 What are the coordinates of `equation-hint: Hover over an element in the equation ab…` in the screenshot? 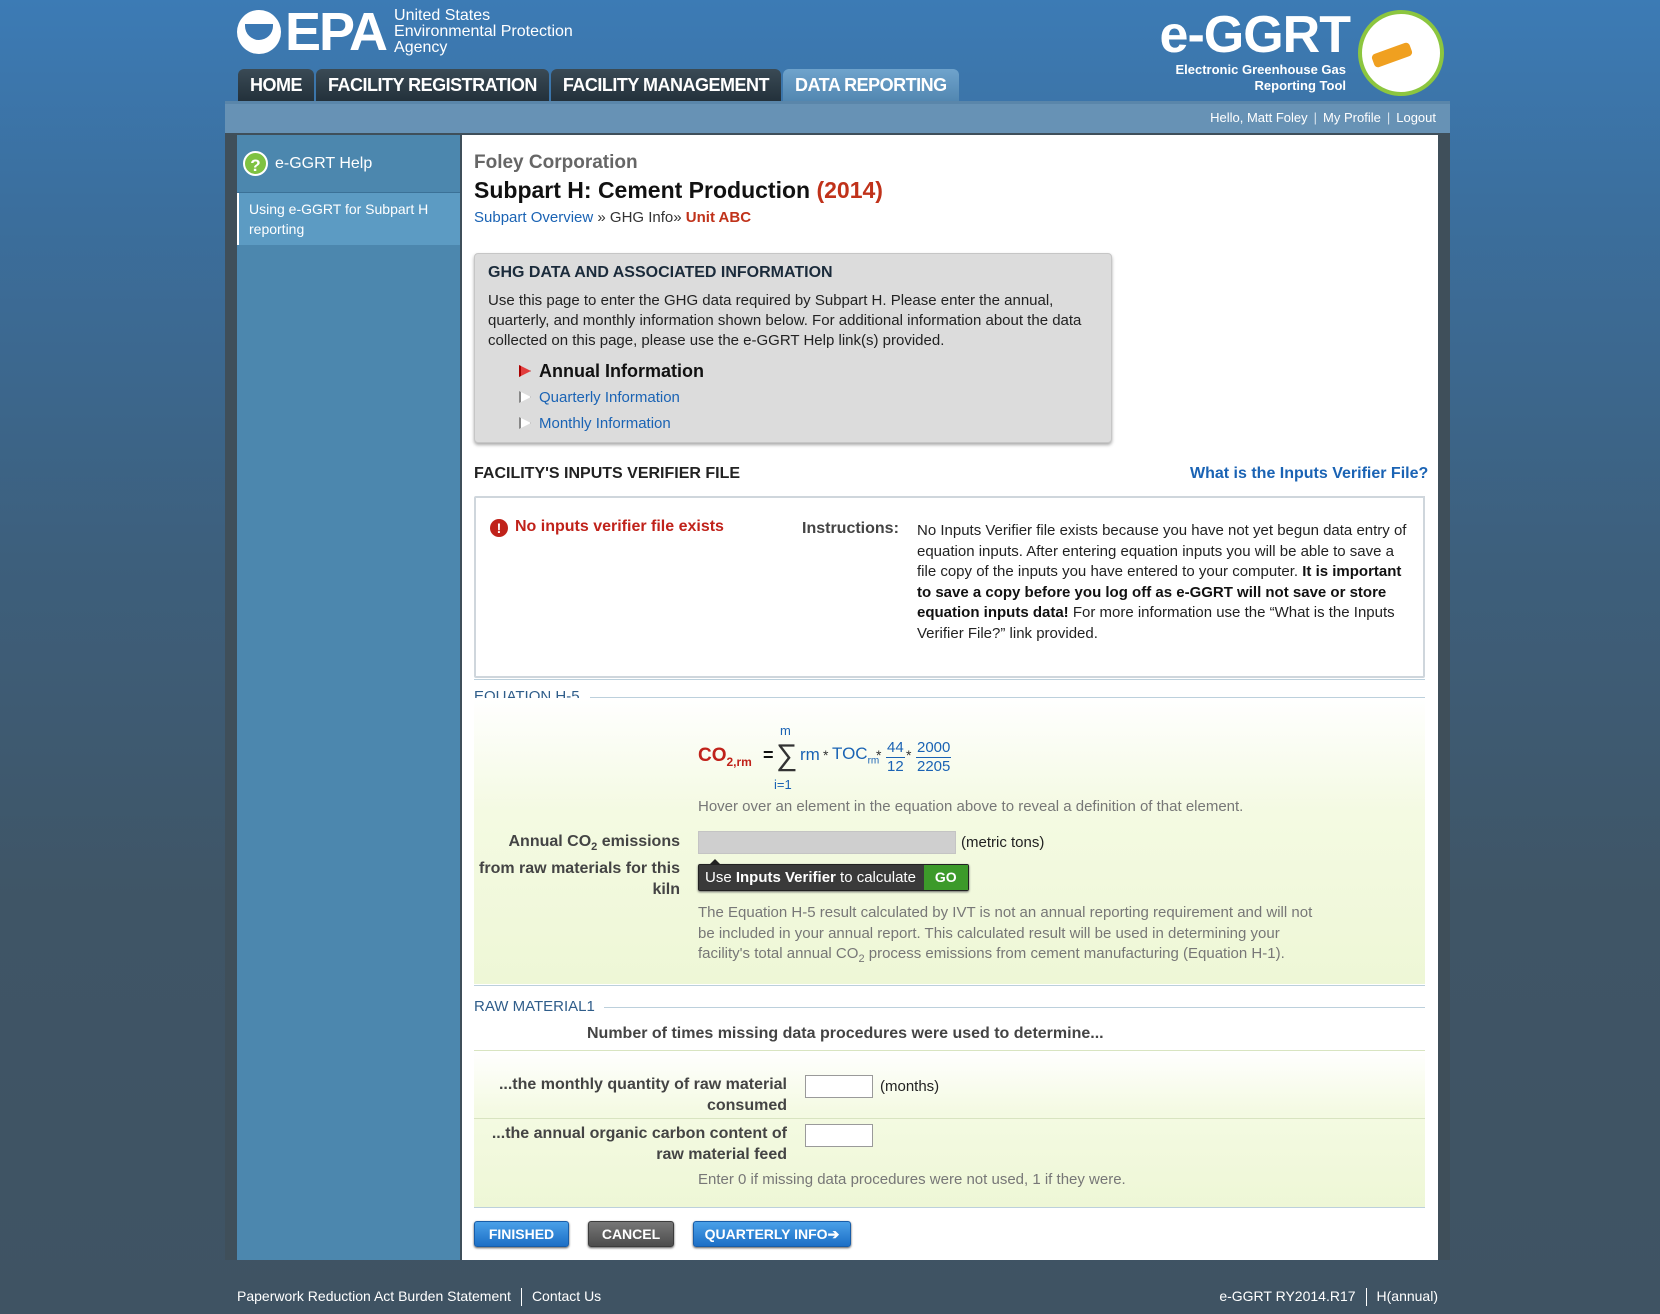 It's located at (971, 806).